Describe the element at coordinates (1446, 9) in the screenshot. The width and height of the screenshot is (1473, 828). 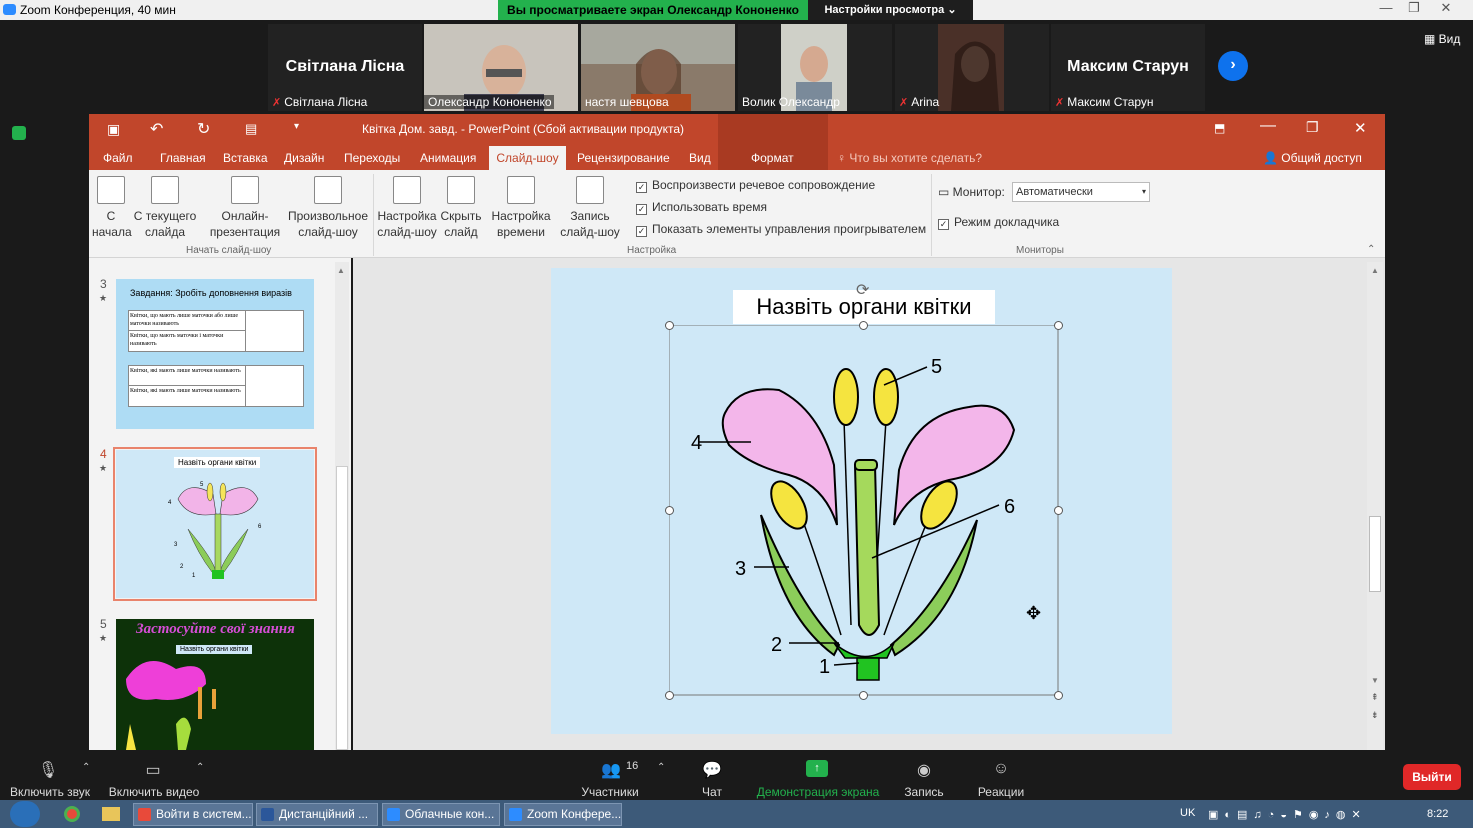
I see `close-icon: ✕` at that location.